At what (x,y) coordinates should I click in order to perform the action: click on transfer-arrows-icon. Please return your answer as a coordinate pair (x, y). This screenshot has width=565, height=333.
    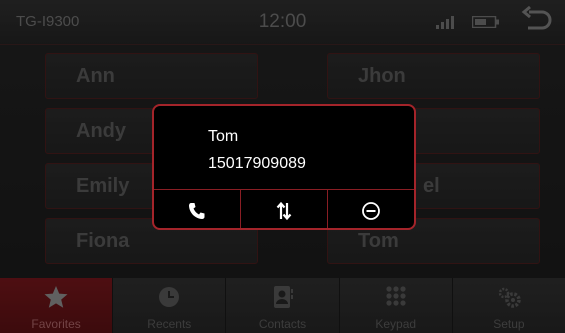
    Looking at the image, I should click on (284, 210).